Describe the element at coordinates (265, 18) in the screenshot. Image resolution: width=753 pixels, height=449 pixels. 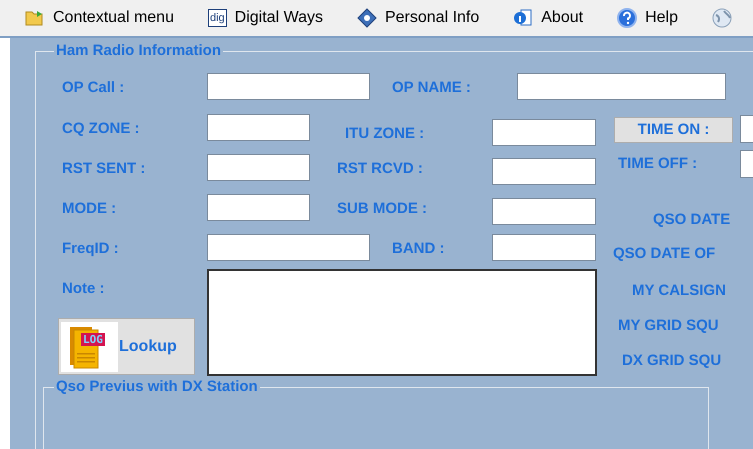
I see `menu-item: dig Digital Ways` at that location.